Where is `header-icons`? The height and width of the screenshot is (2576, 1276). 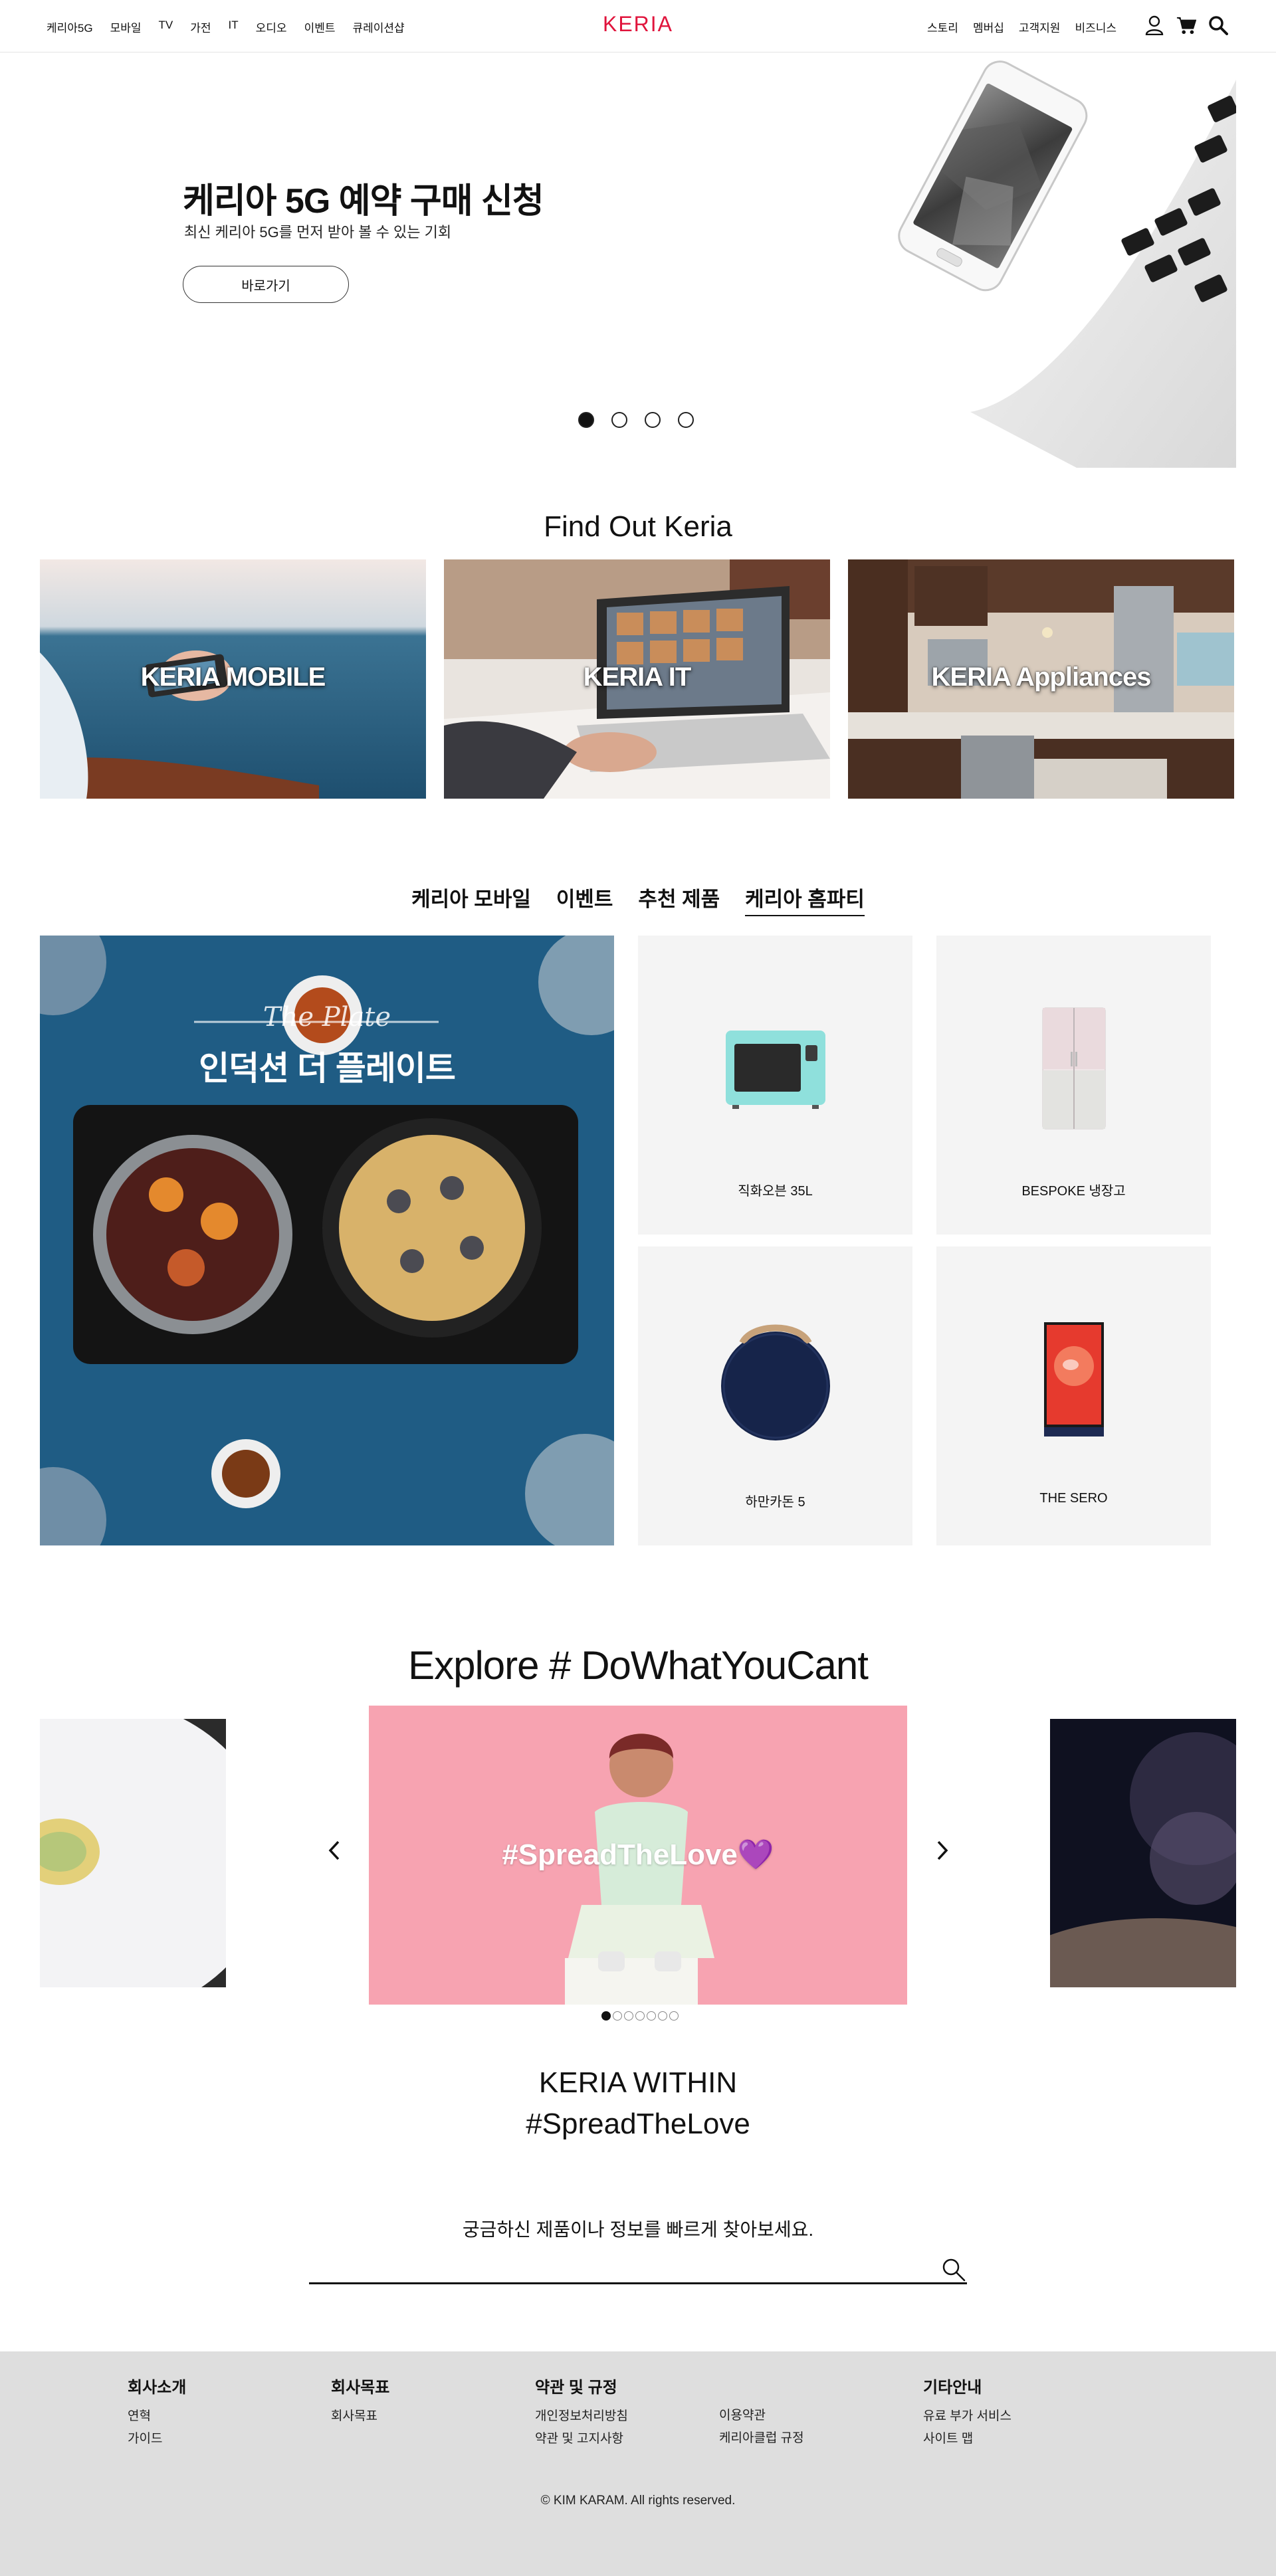
header-icons is located at coordinates (1186, 26).